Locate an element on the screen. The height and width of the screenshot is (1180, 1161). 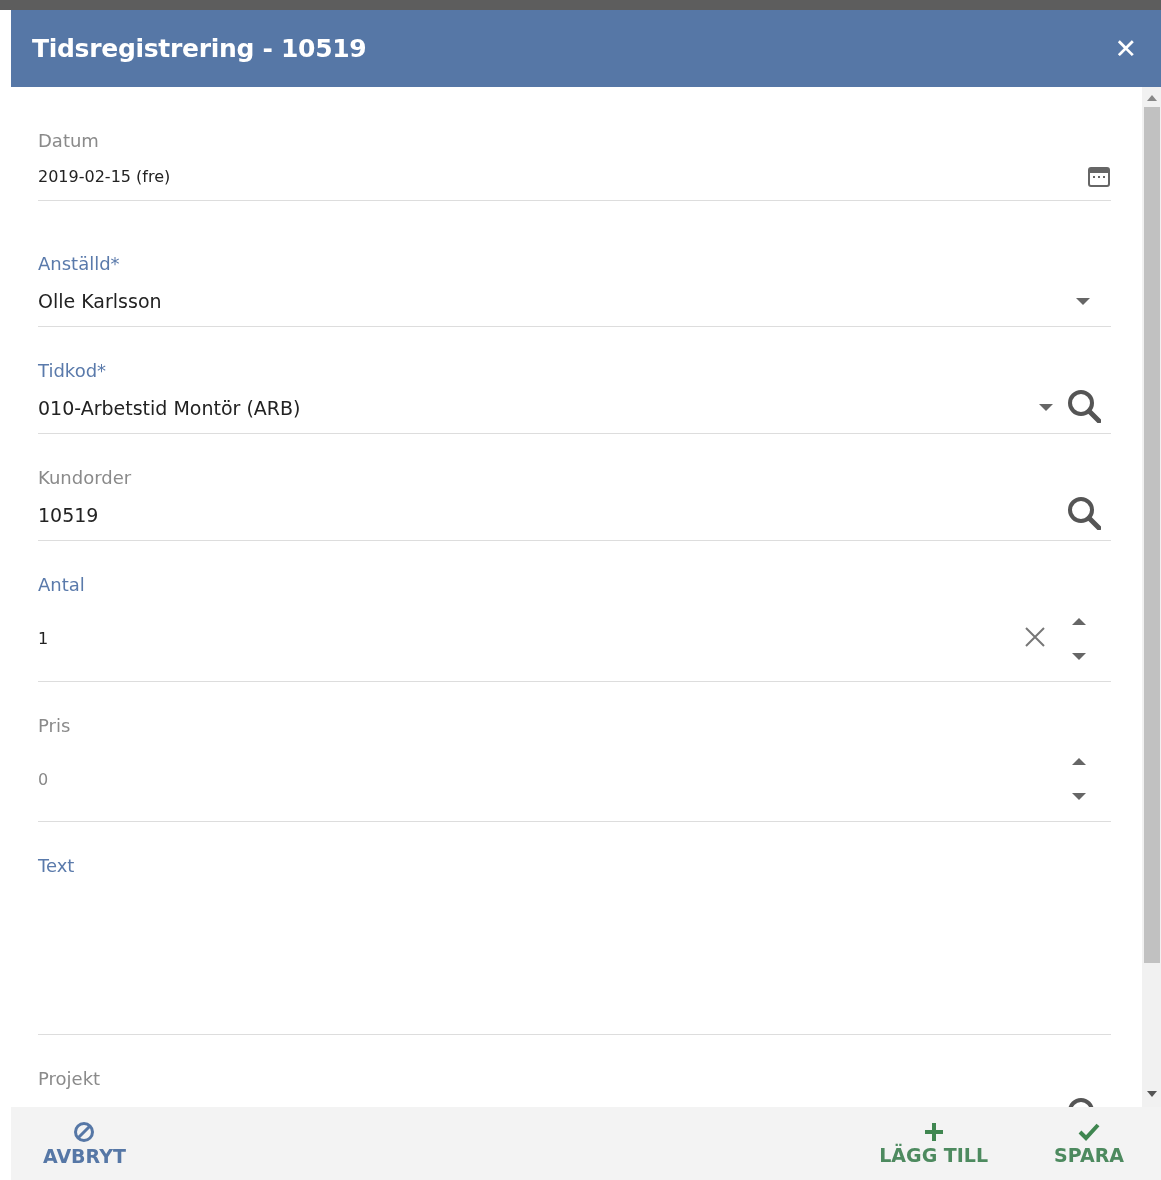
field-value: 010-Arbetstid Montör (ARB) is located at coordinates (531, 407).